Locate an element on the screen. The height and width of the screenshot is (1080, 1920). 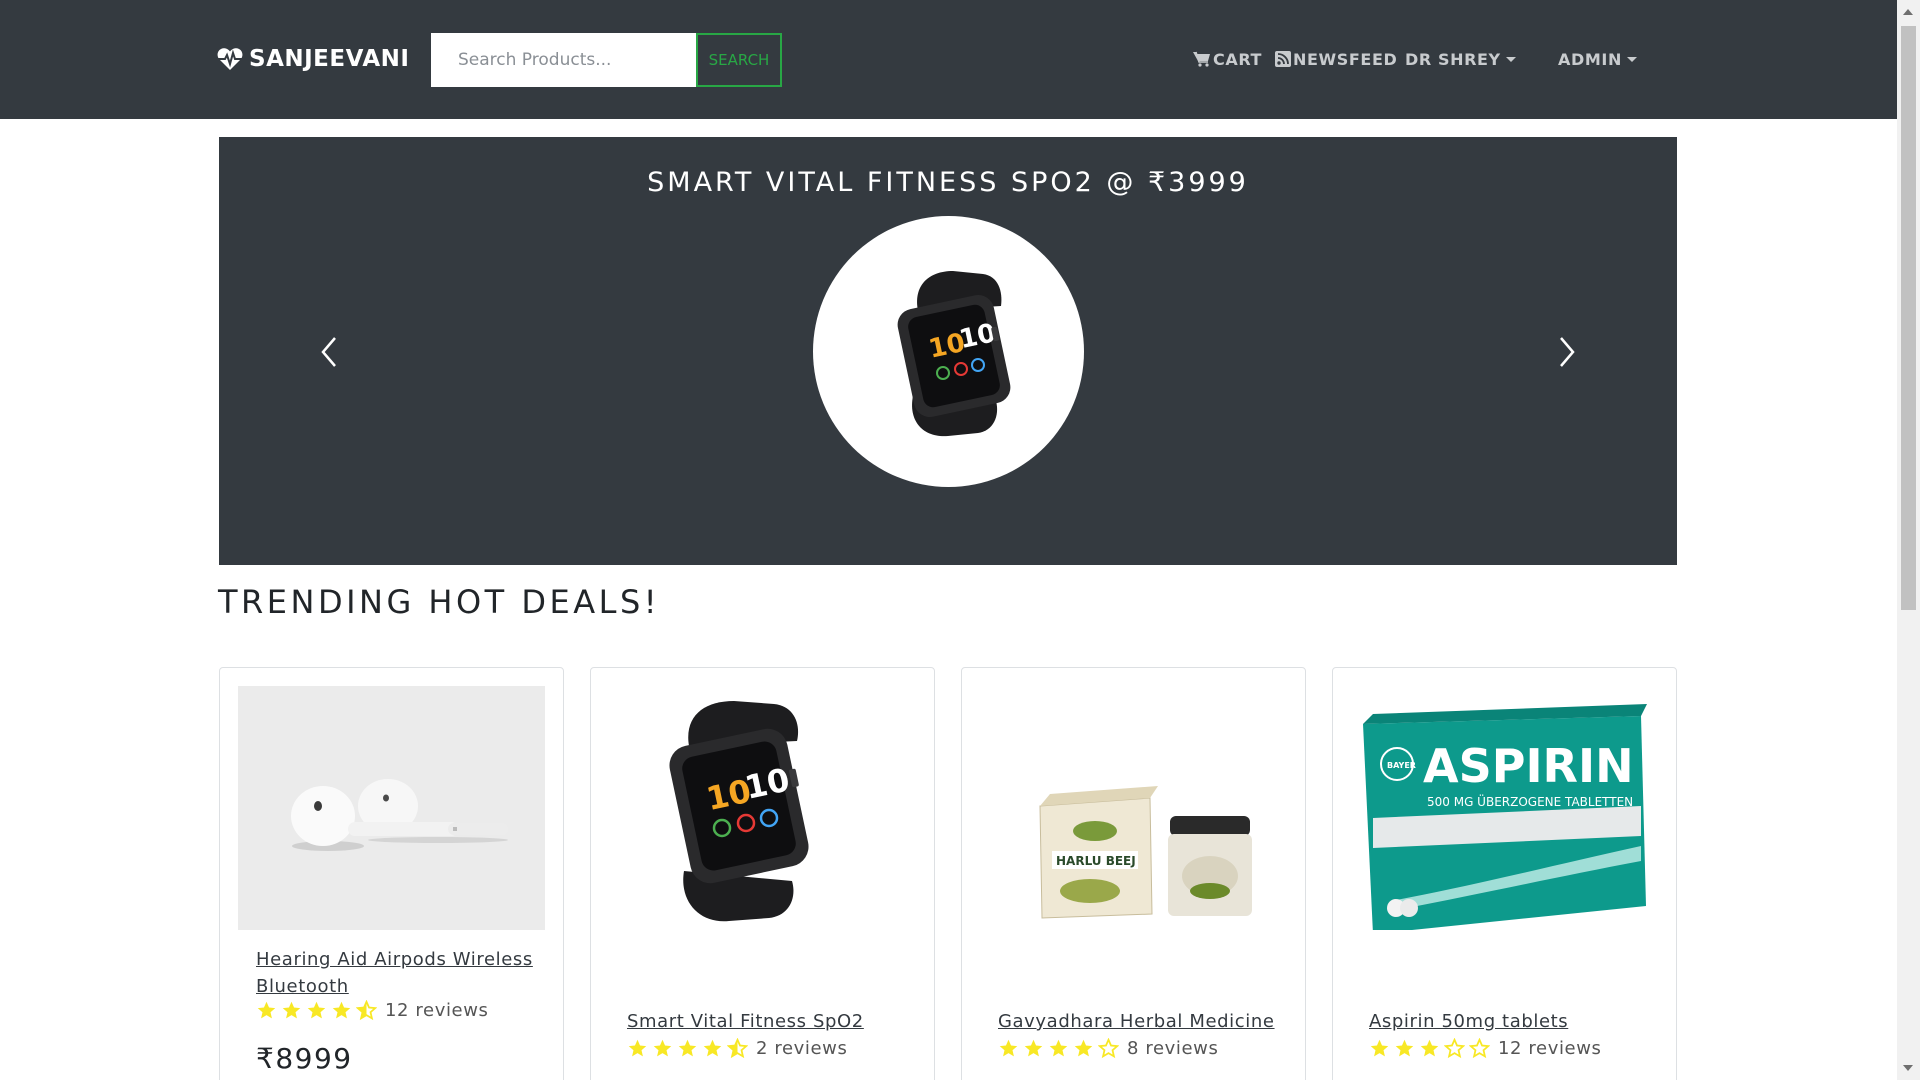
product-price: ₹8999 is located at coordinates (304, 1058).